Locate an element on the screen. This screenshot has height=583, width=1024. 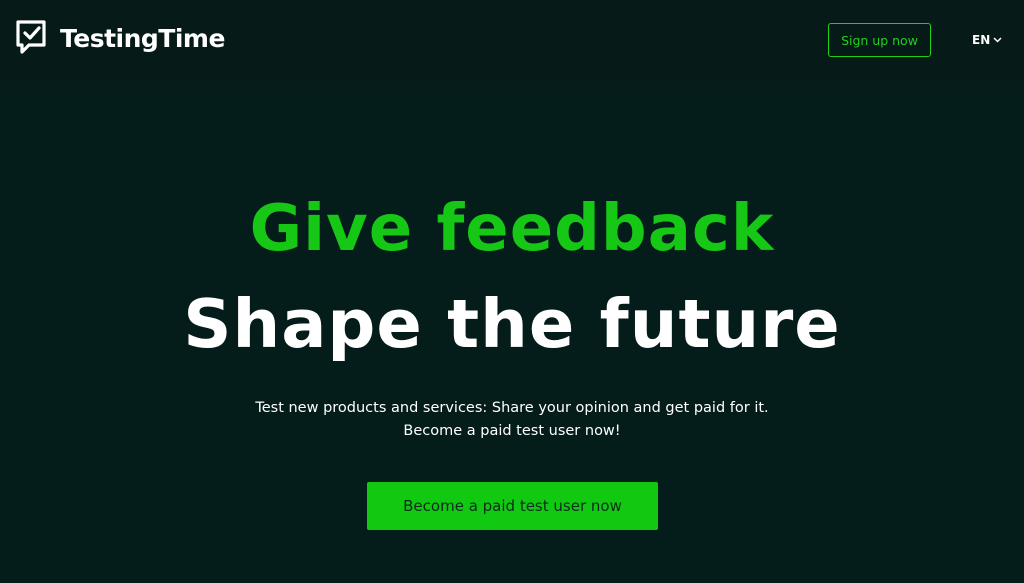
language-label: EN is located at coordinates (981, 40).